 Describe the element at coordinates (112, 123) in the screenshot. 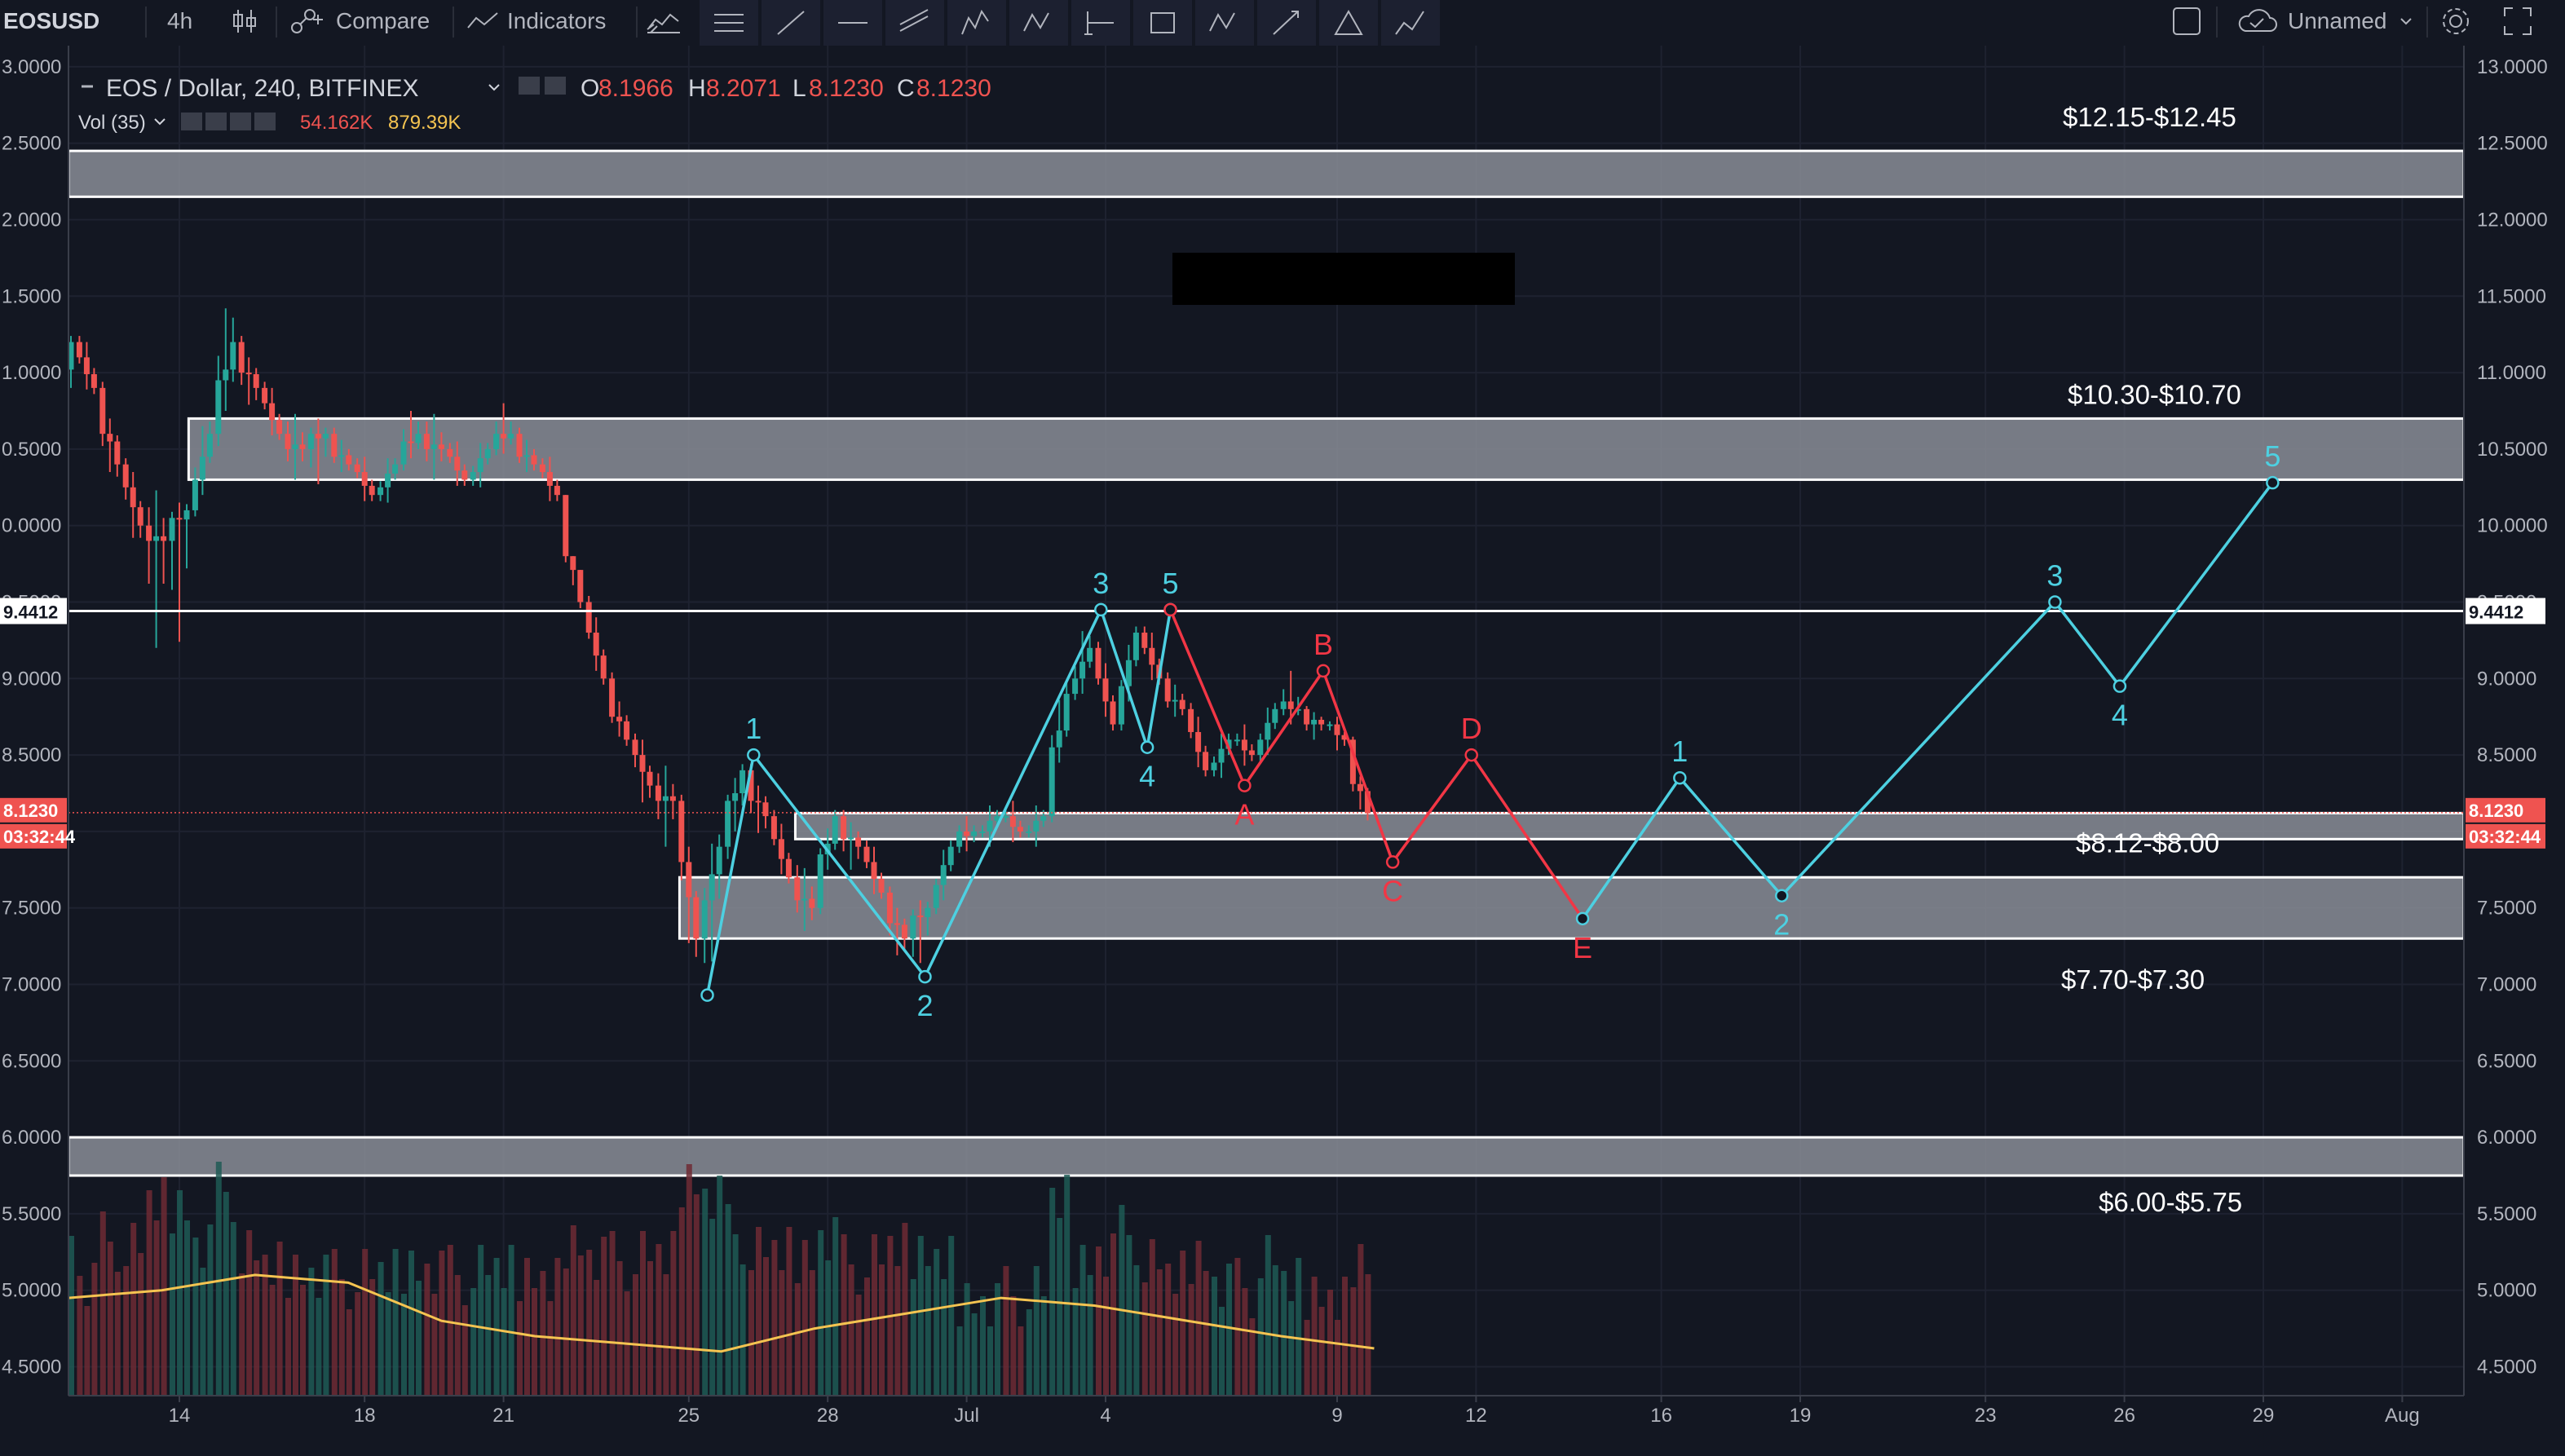

I see `volume-label: Vol (35)` at that location.